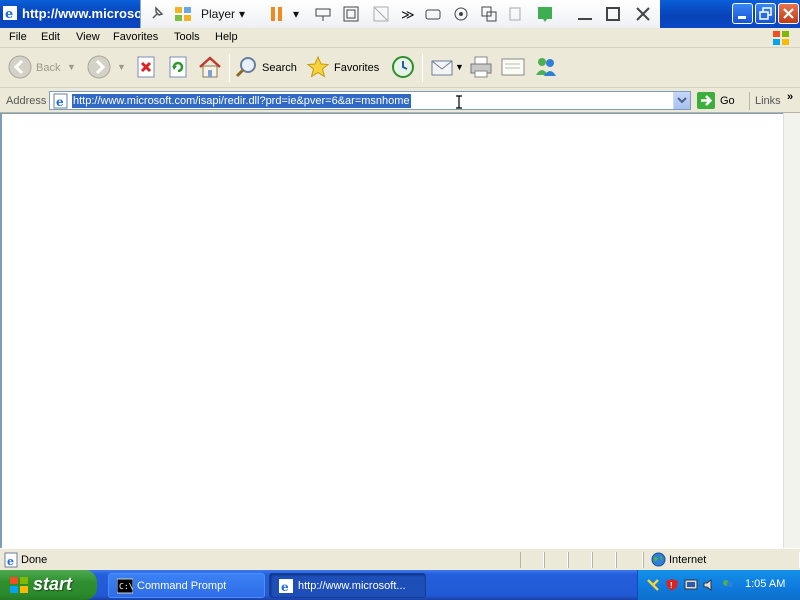 The height and width of the screenshot is (600, 800). I want to click on security-alert-icon: !, so click(672, 585).